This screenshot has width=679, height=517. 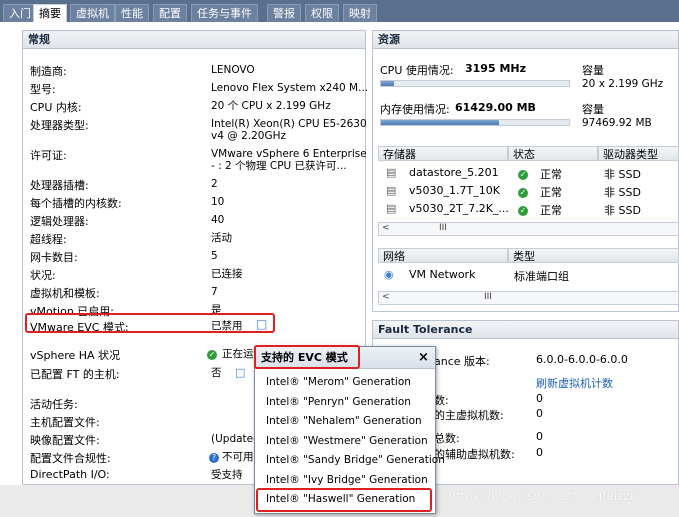 What do you see at coordinates (495, 68) in the screenshot?
I see `cpu-usage-value: 3195 MHz` at bounding box center [495, 68].